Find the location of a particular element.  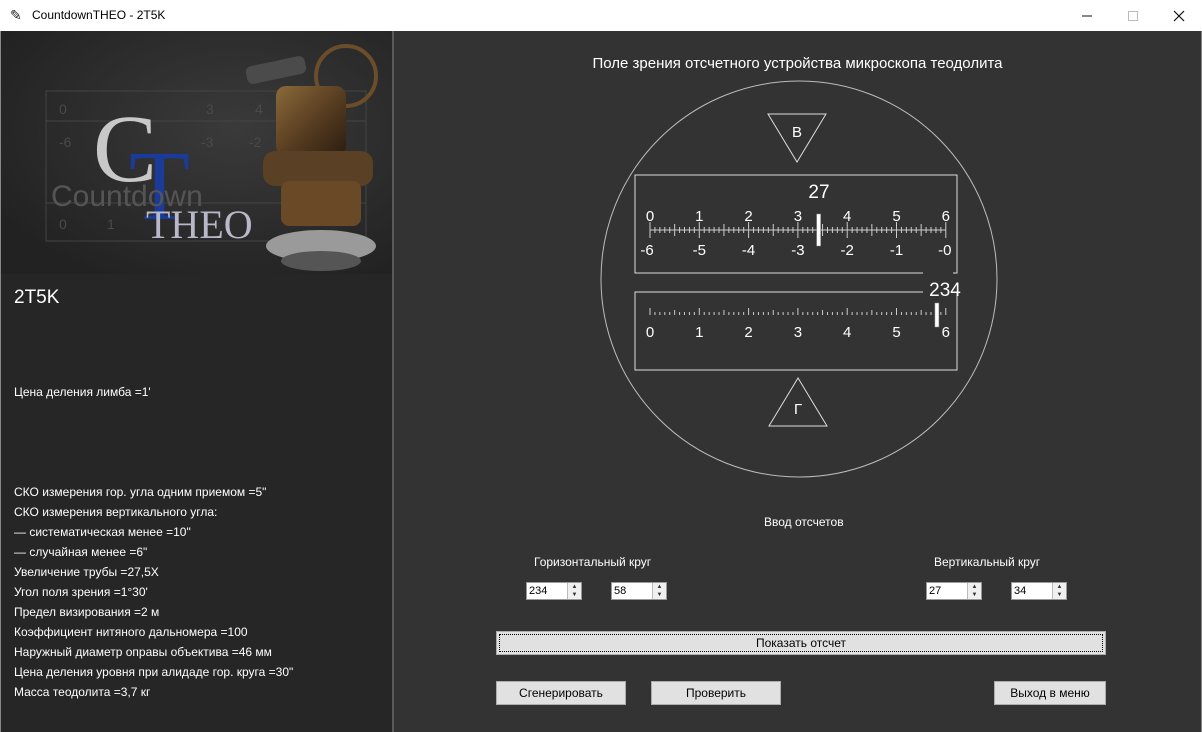

vertical-scale-top-label: 4 is located at coordinates (847, 216).